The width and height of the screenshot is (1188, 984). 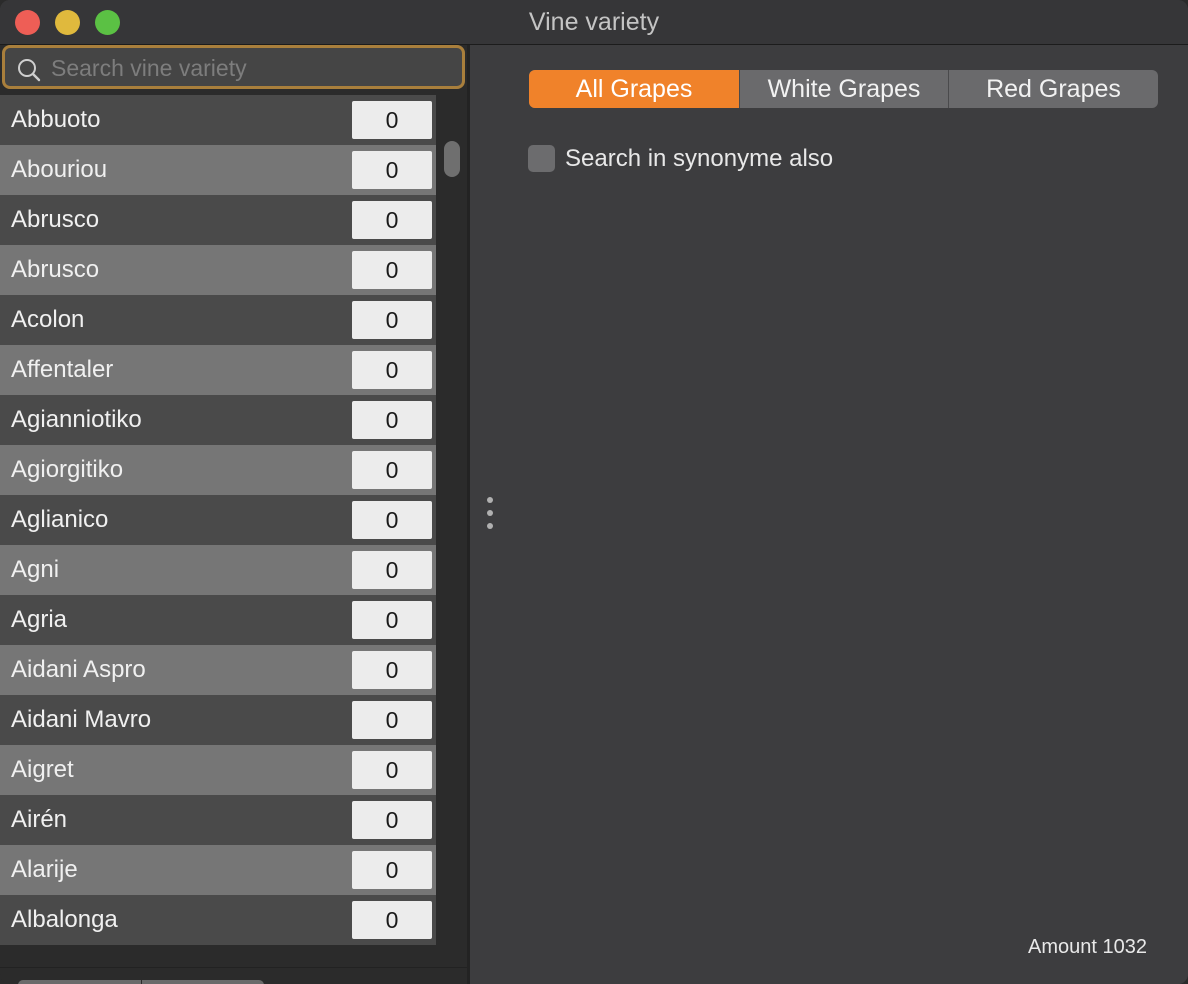 What do you see at coordinates (67, 469) in the screenshot?
I see `variety-name: Agiorgitiko` at bounding box center [67, 469].